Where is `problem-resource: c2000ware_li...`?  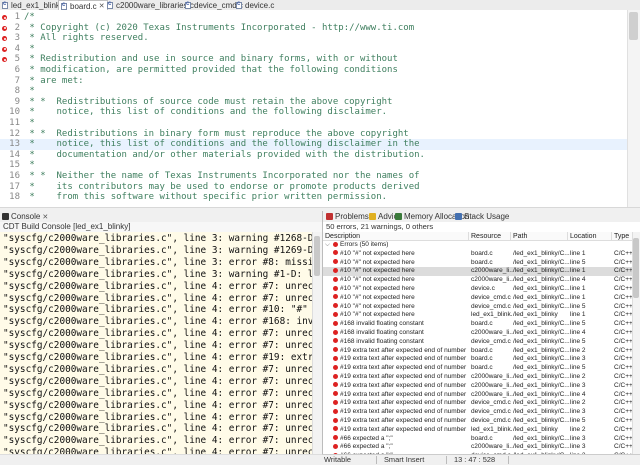
problem-resource: c2000ware_li... is located at coordinates (492, 332).